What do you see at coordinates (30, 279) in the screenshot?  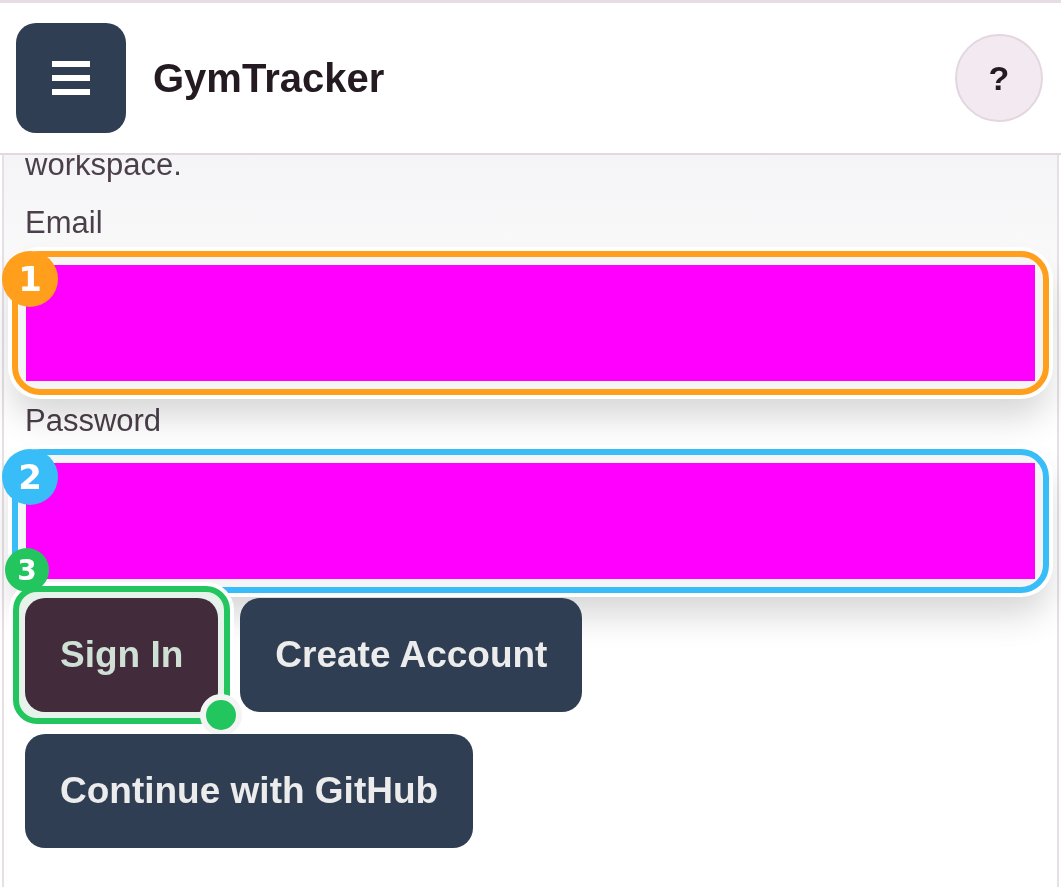 I see `step-marker: 1` at bounding box center [30, 279].